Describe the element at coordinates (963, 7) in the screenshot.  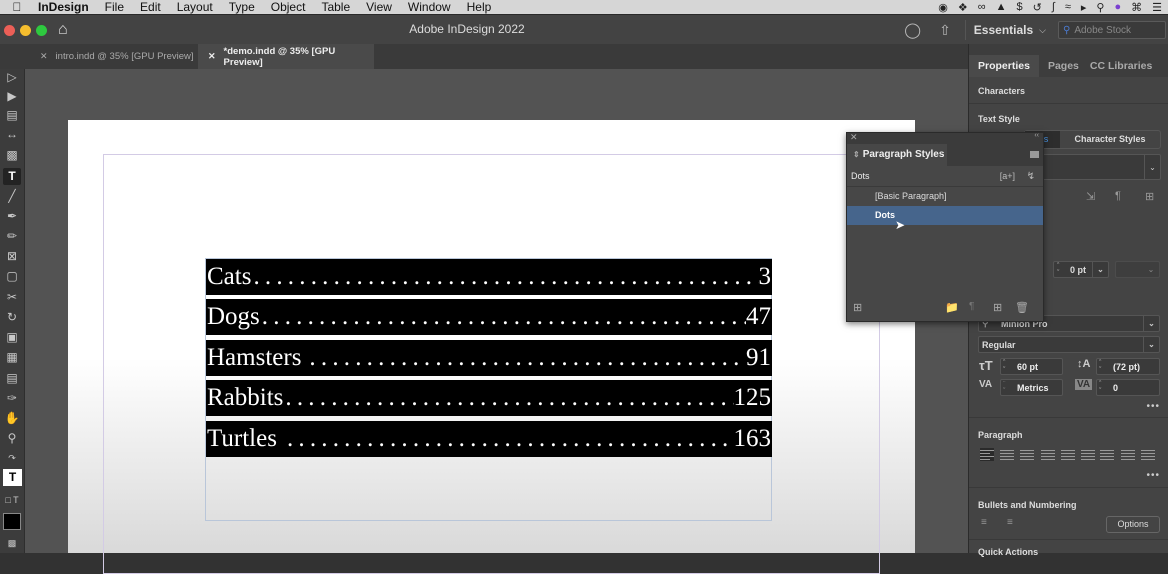
I see `dropbox-icon: ❖` at that location.